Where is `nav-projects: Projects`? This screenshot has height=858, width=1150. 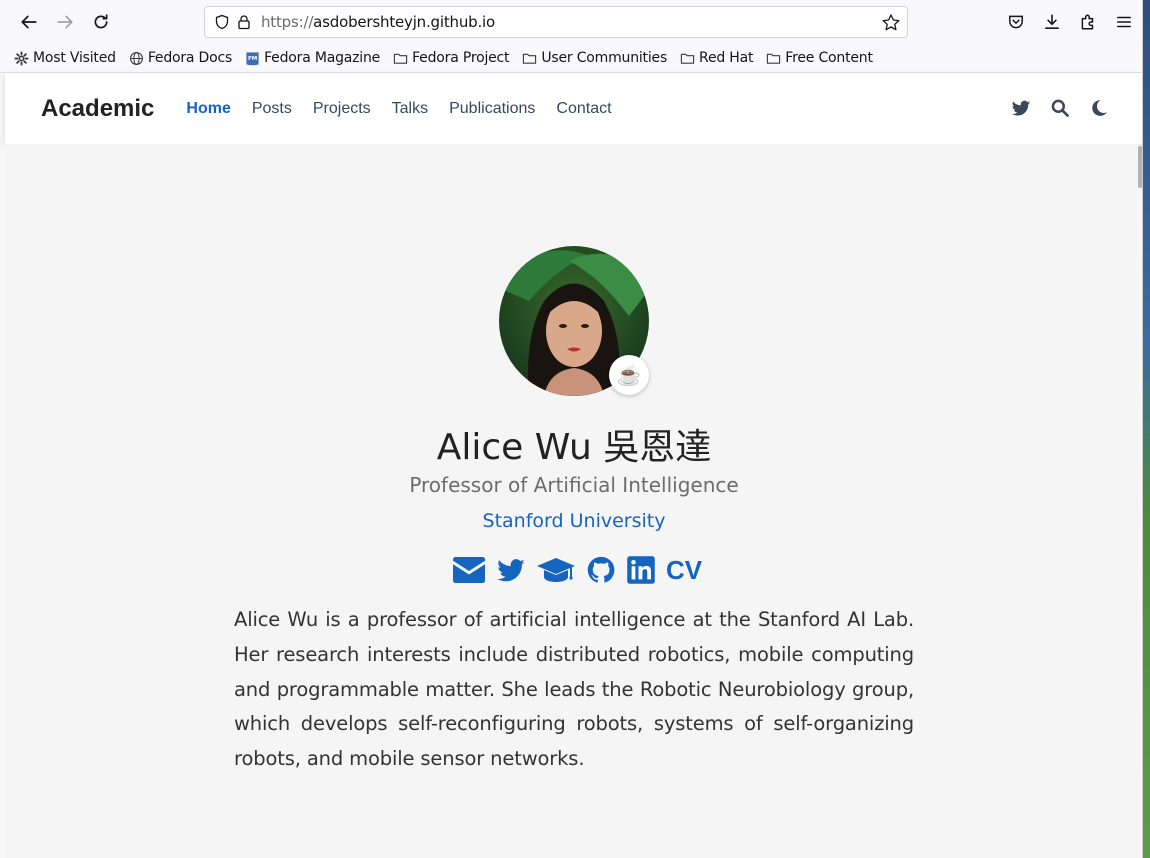
nav-projects: Projects is located at coordinates (342, 109).